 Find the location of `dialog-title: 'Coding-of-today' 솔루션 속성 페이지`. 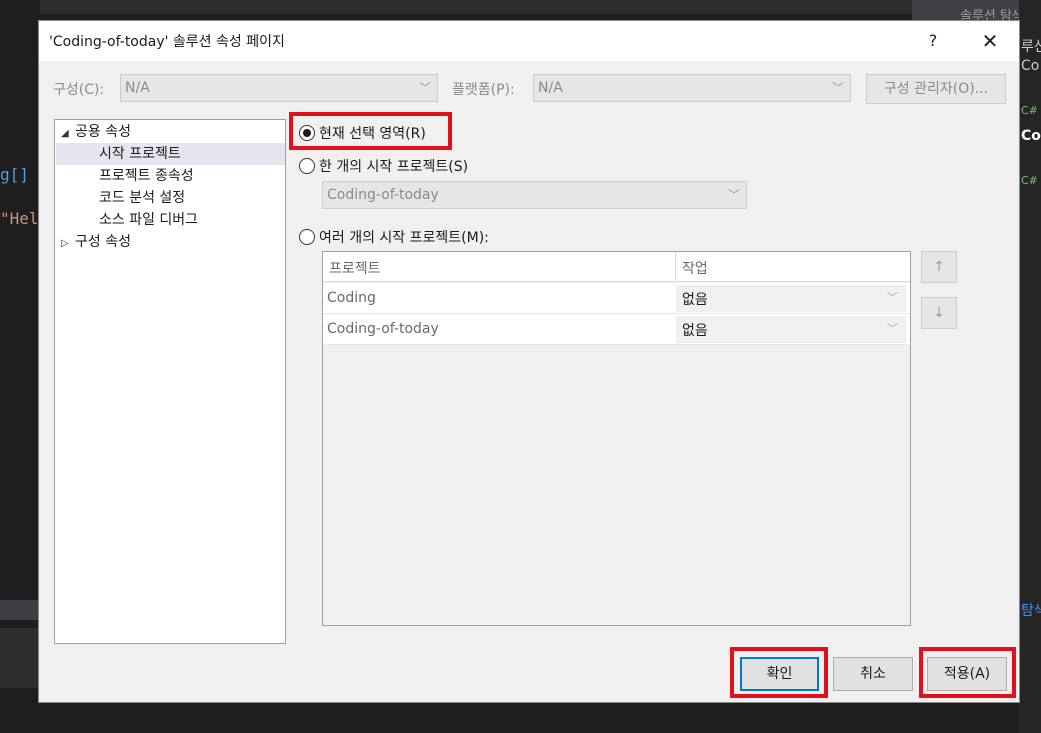

dialog-title: 'Coding-of-today' 솔루션 속성 페이지 is located at coordinates (167, 42).